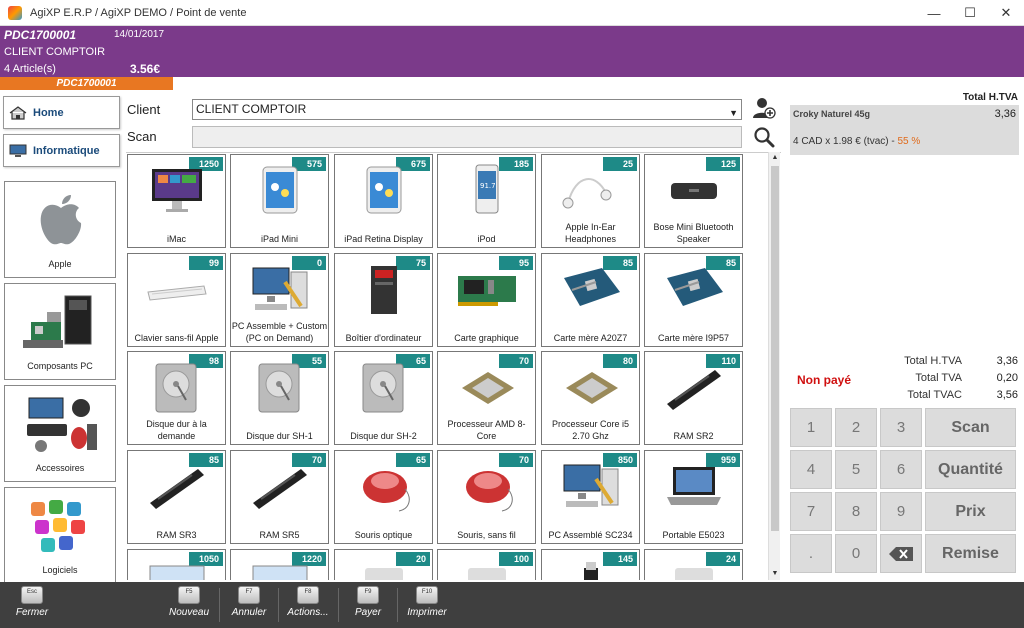  Describe the element at coordinates (856, 511) in the screenshot. I see `key-8: 8` at that location.